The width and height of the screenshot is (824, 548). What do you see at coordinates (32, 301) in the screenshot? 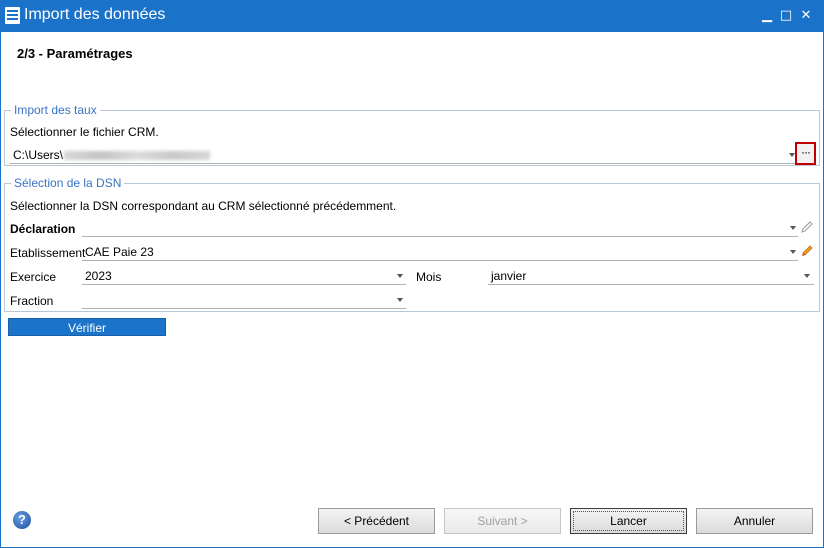
I see `fraction-label: Fraction` at bounding box center [32, 301].